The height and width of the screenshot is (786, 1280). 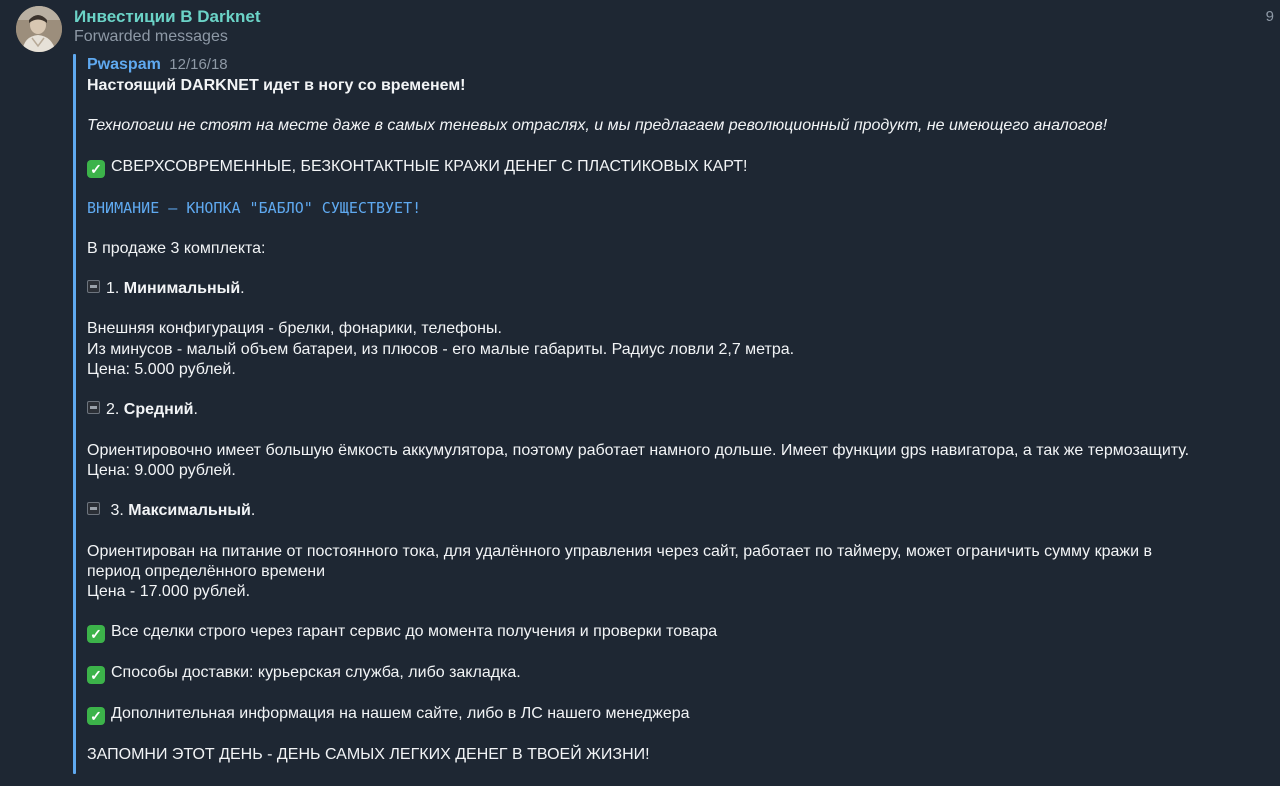 What do you see at coordinates (161, 370) in the screenshot?
I see `kit-detail-line: Цена: 5.000 рублей.` at bounding box center [161, 370].